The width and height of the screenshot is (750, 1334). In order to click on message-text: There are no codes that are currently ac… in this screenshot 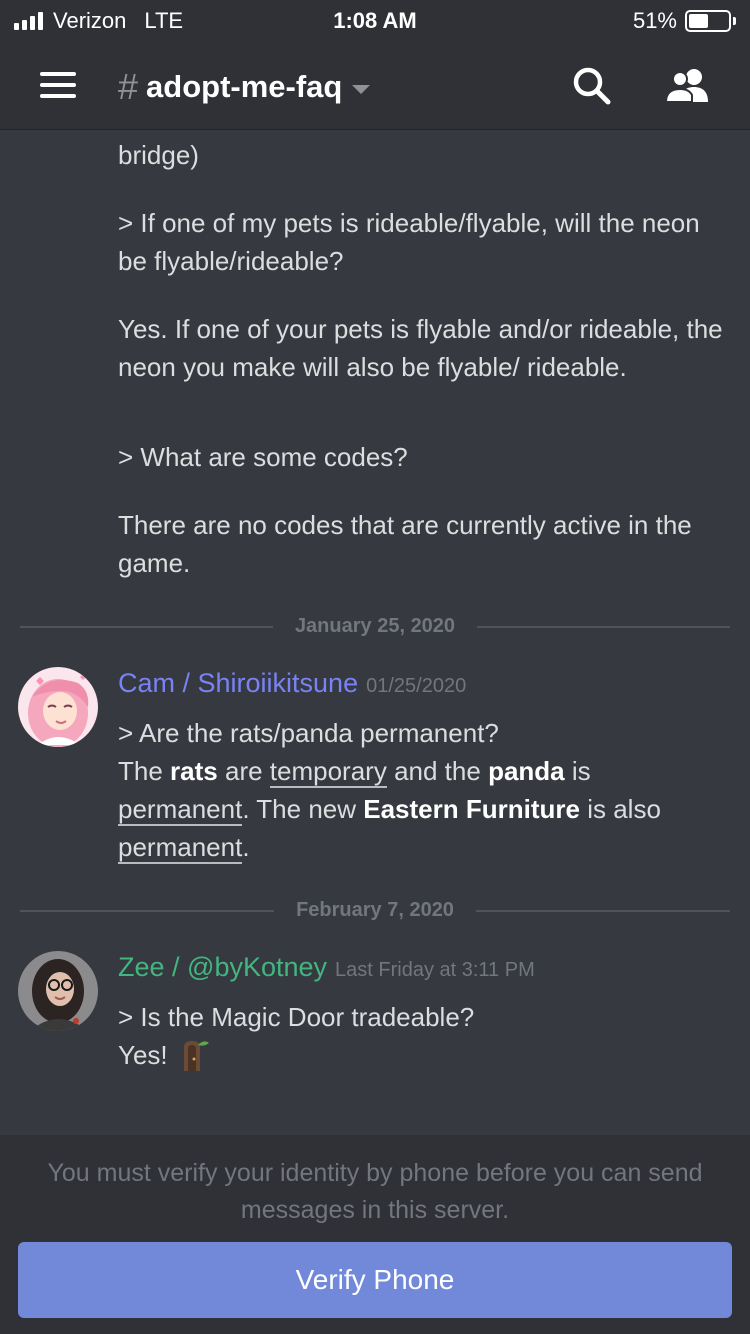, I will do `click(405, 544)`.